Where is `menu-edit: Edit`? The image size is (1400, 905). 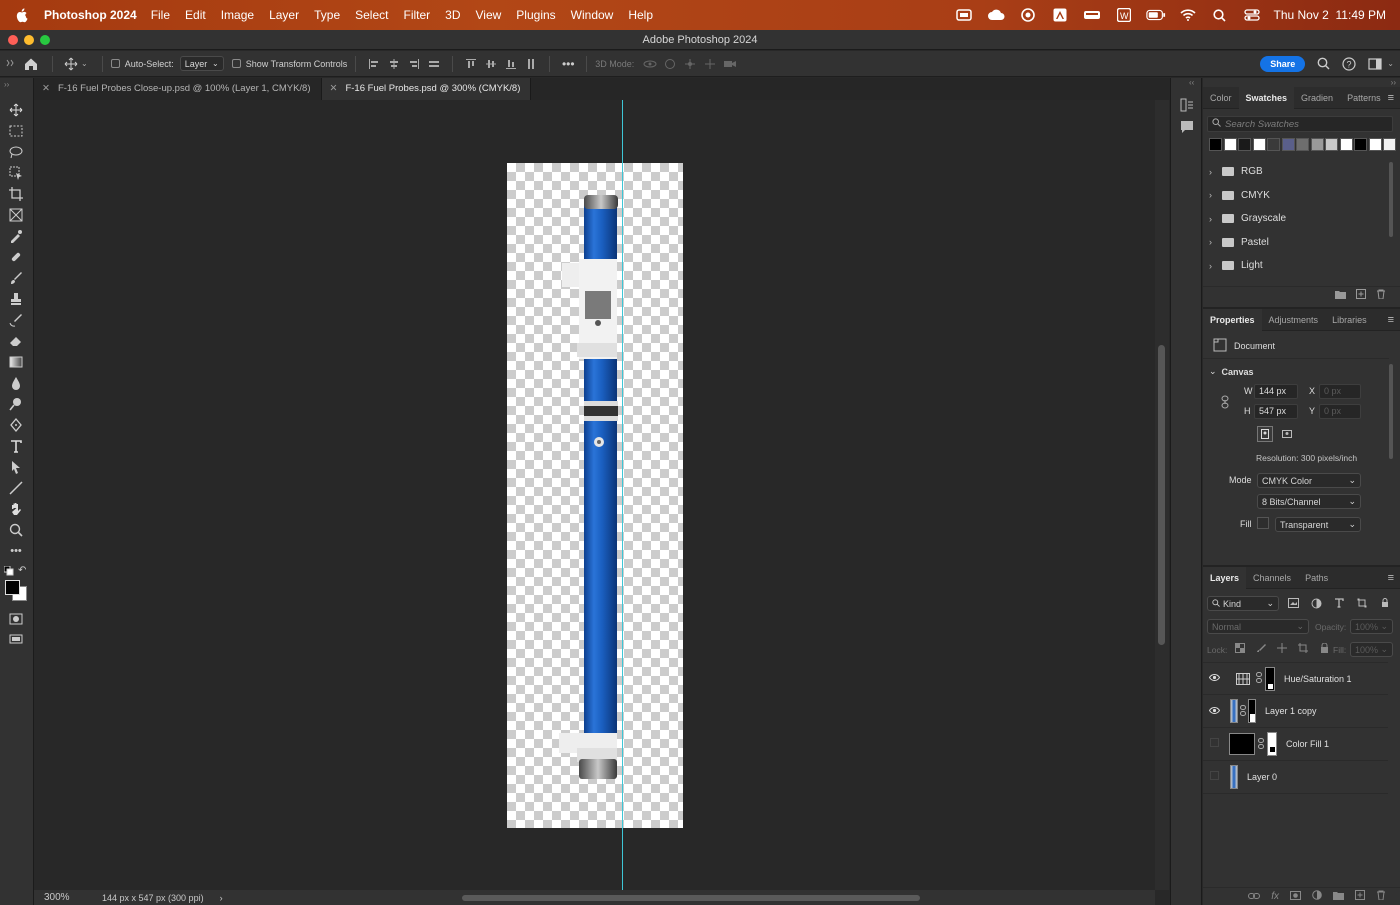 menu-edit: Edit is located at coordinates (195, 15).